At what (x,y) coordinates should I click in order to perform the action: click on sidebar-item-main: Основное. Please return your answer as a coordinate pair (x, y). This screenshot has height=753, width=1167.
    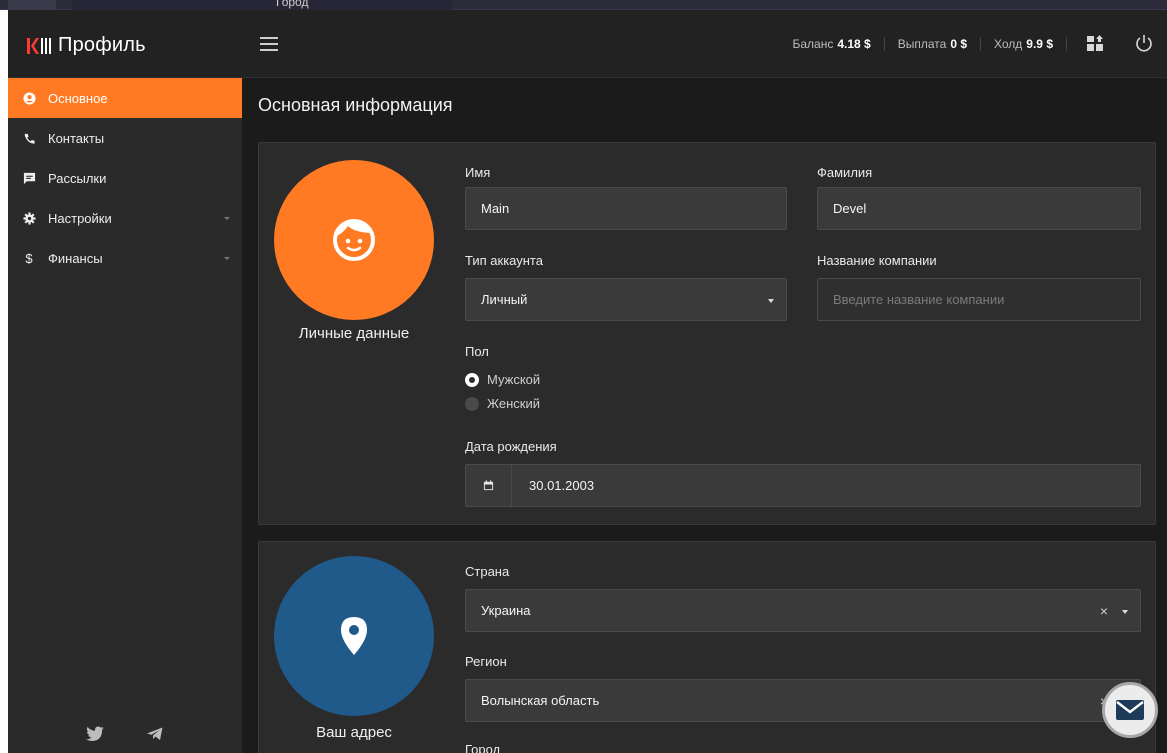
    Looking at the image, I should click on (125, 98).